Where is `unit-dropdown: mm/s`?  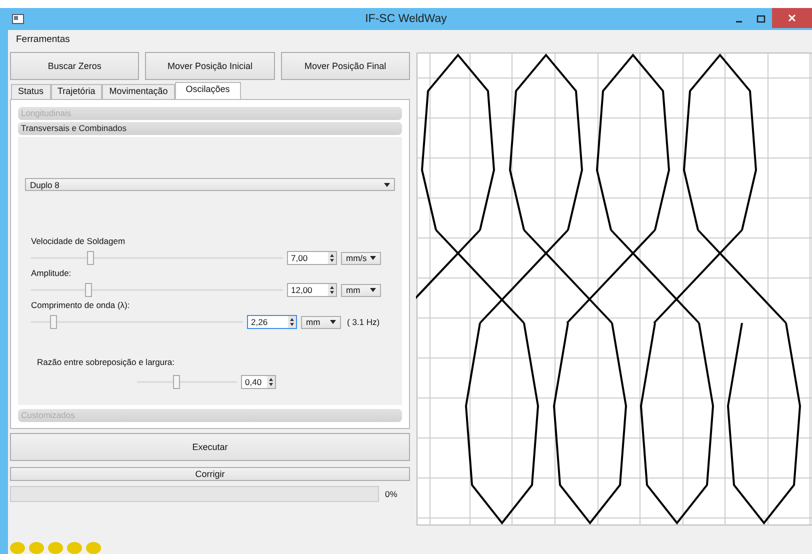 unit-dropdown: mm/s is located at coordinates (361, 258).